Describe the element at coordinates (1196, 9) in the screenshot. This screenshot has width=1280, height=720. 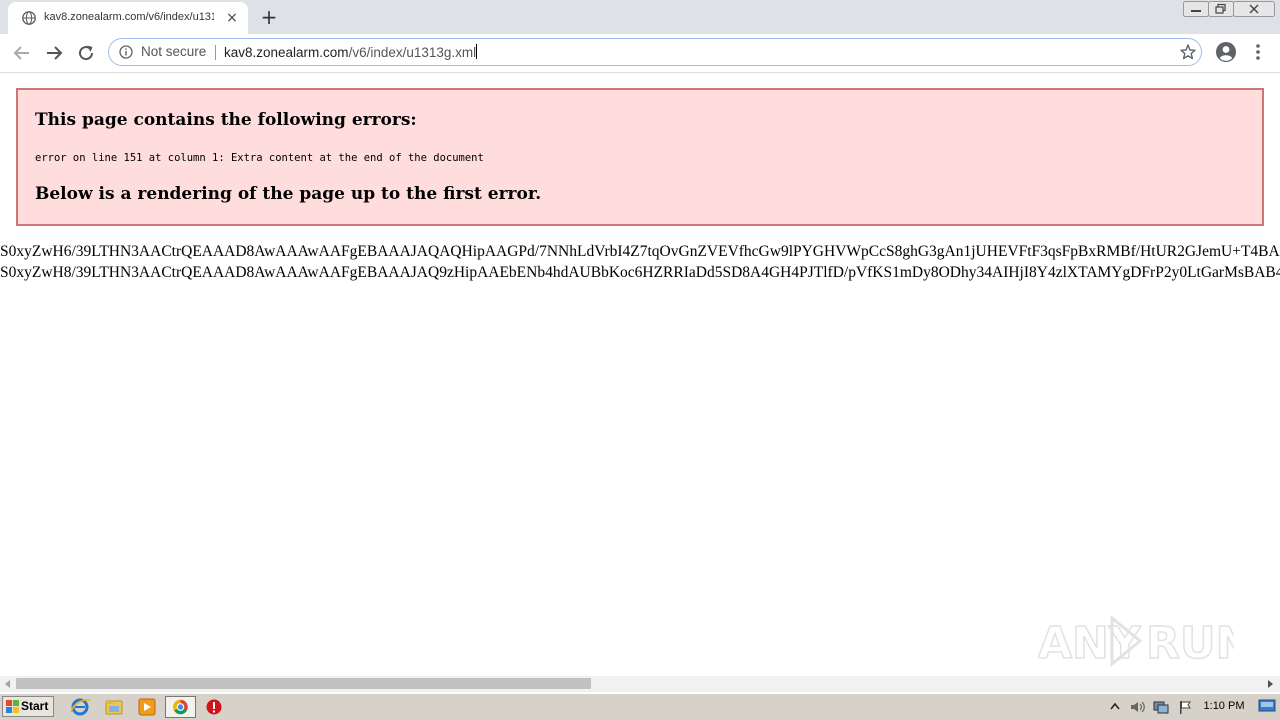
I see `minimize-window-button` at that location.